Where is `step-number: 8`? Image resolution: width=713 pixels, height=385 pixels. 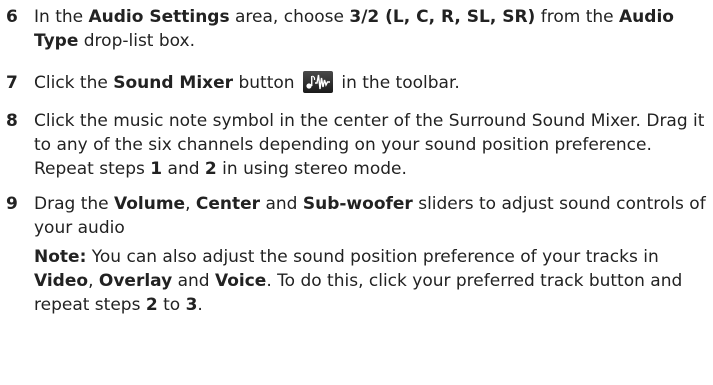 step-number: 8 is located at coordinates (12, 121).